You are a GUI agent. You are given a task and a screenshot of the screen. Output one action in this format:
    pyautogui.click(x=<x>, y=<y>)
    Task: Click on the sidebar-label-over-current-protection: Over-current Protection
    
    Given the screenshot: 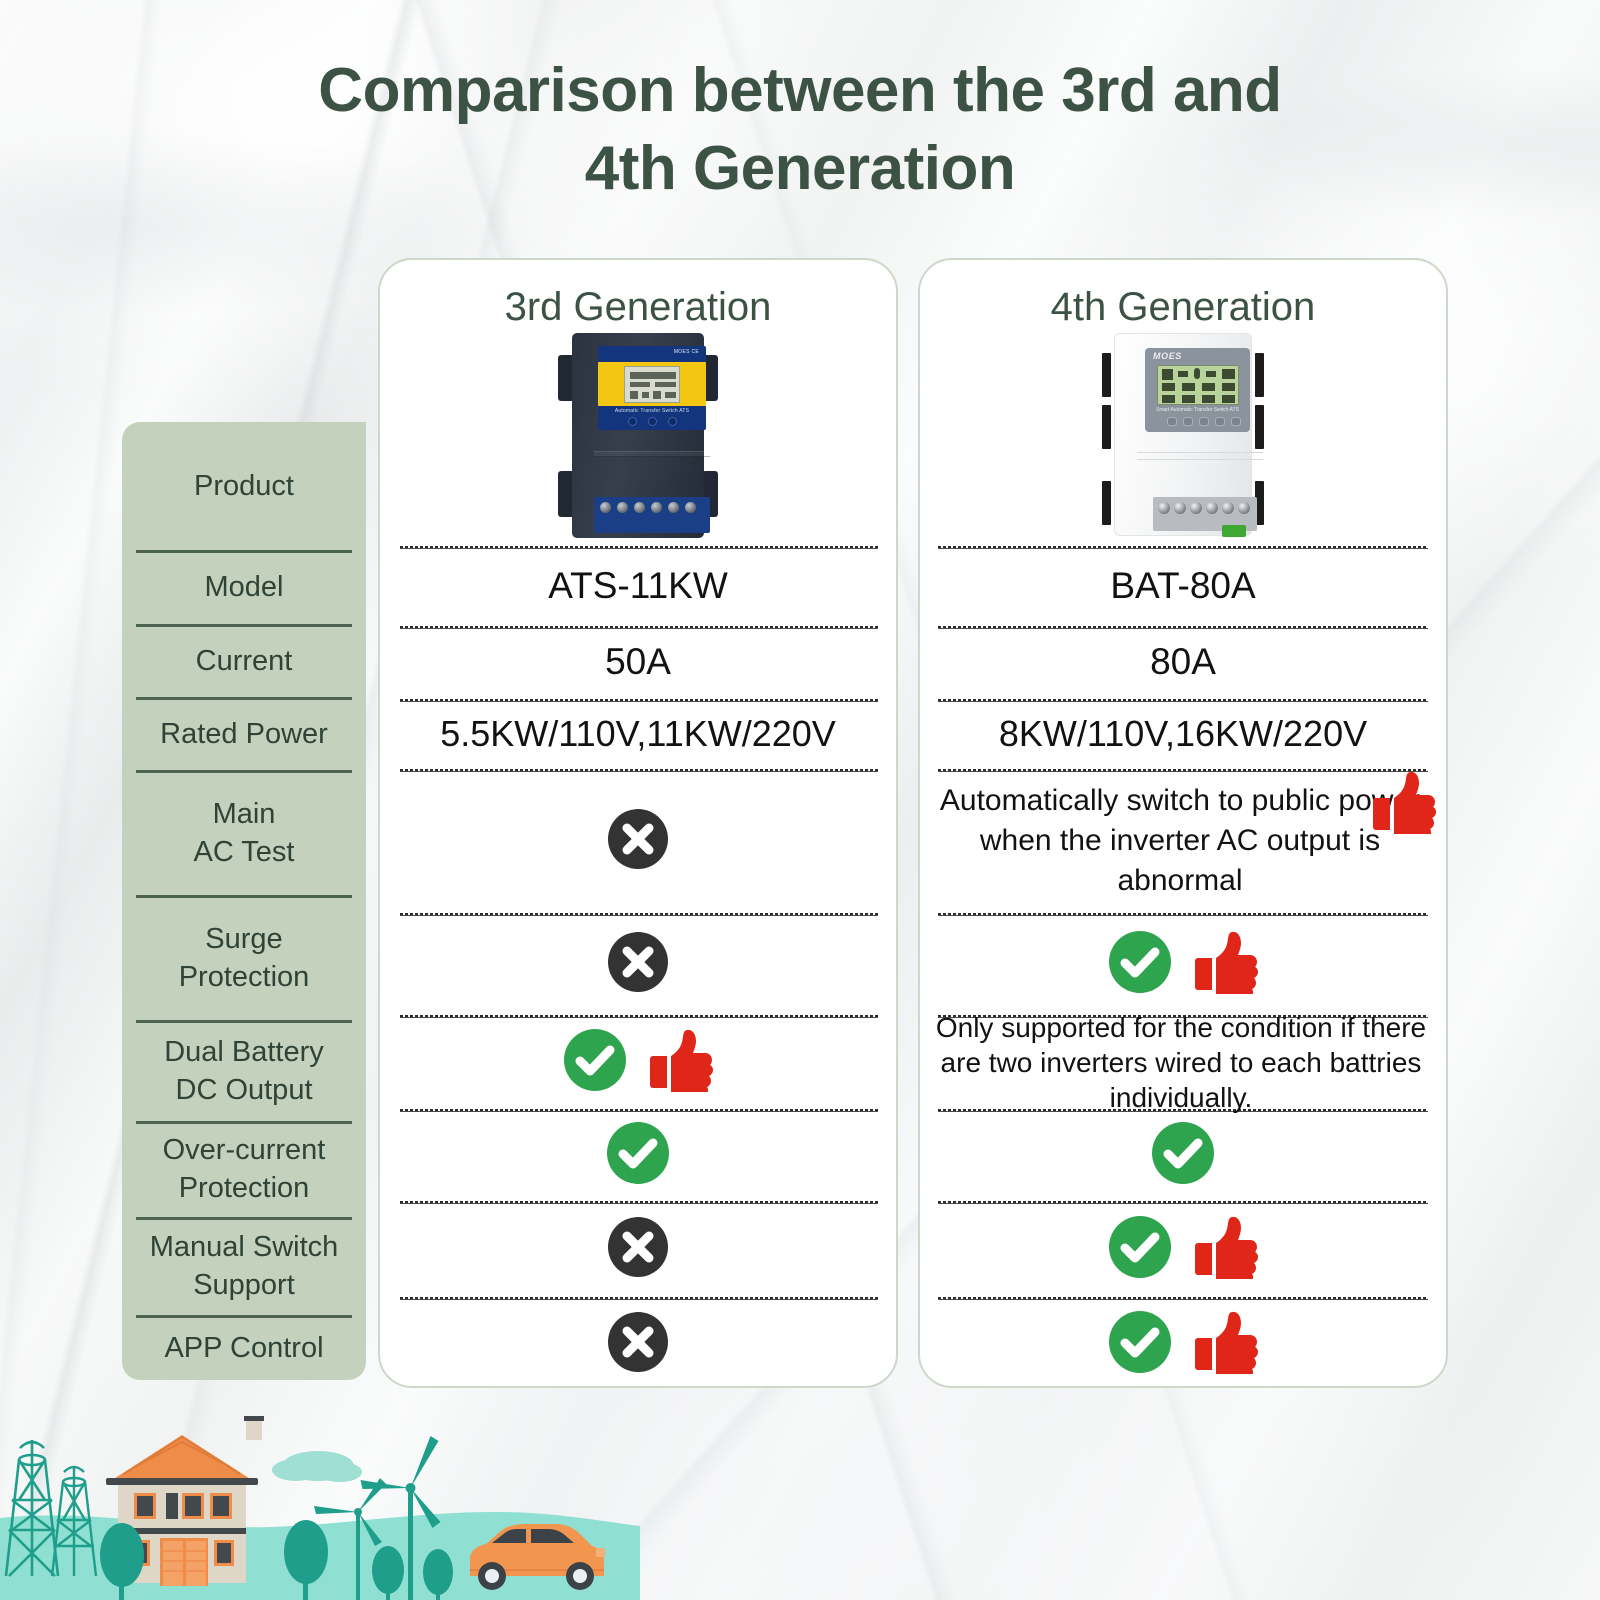 What is the action you would take?
    pyautogui.click(x=244, y=1169)
    